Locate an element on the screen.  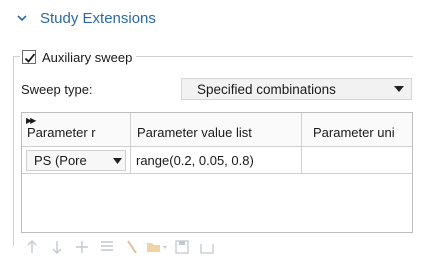
column-header-parameter-name: ▶▶ Parameter r is located at coordinates (76, 130).